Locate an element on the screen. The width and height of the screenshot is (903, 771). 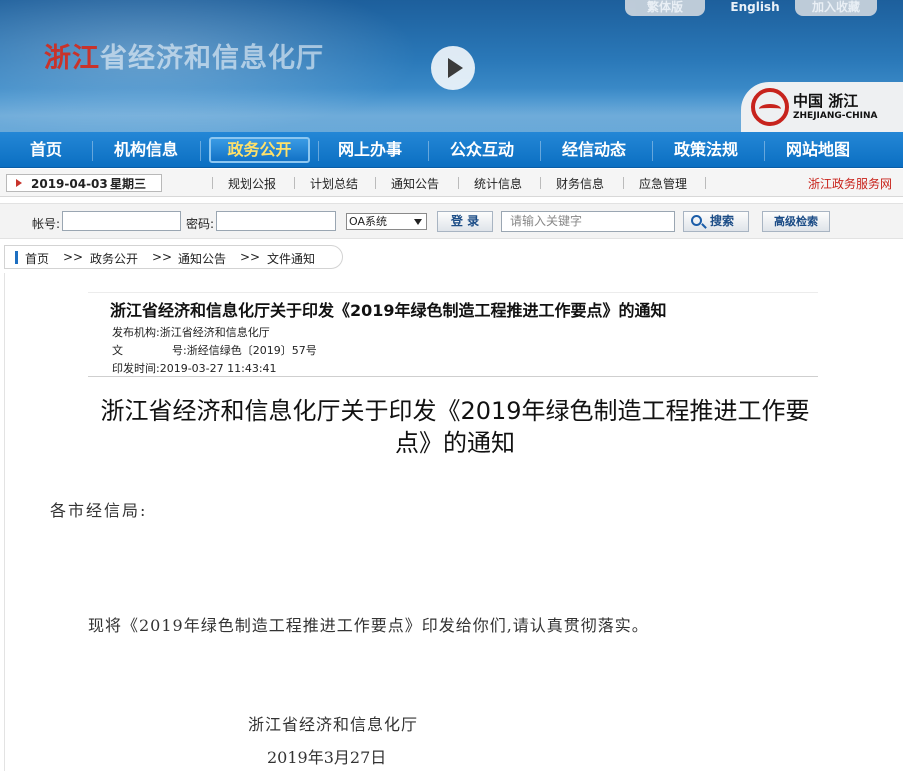
breadcrumb-government-affairs: 政务公开 is located at coordinates (114, 258).